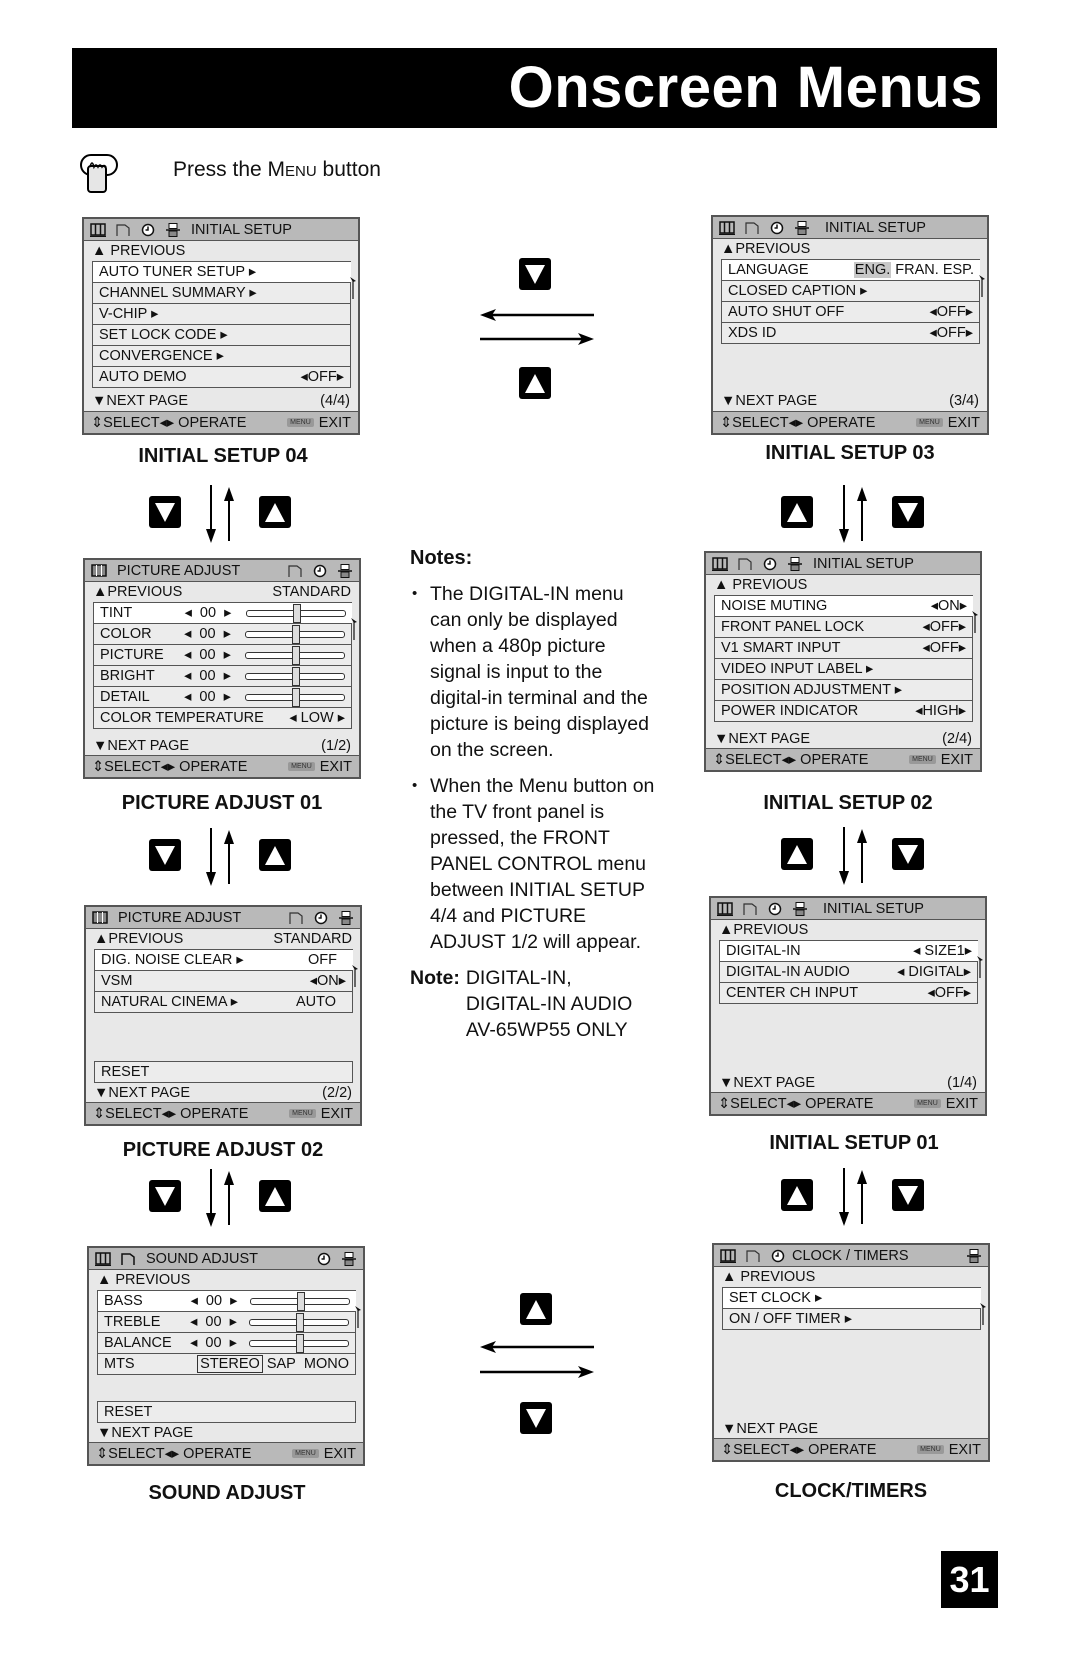  I want to click on slider-item: DETAIL ◂ 00 ▸, so click(223, 697).